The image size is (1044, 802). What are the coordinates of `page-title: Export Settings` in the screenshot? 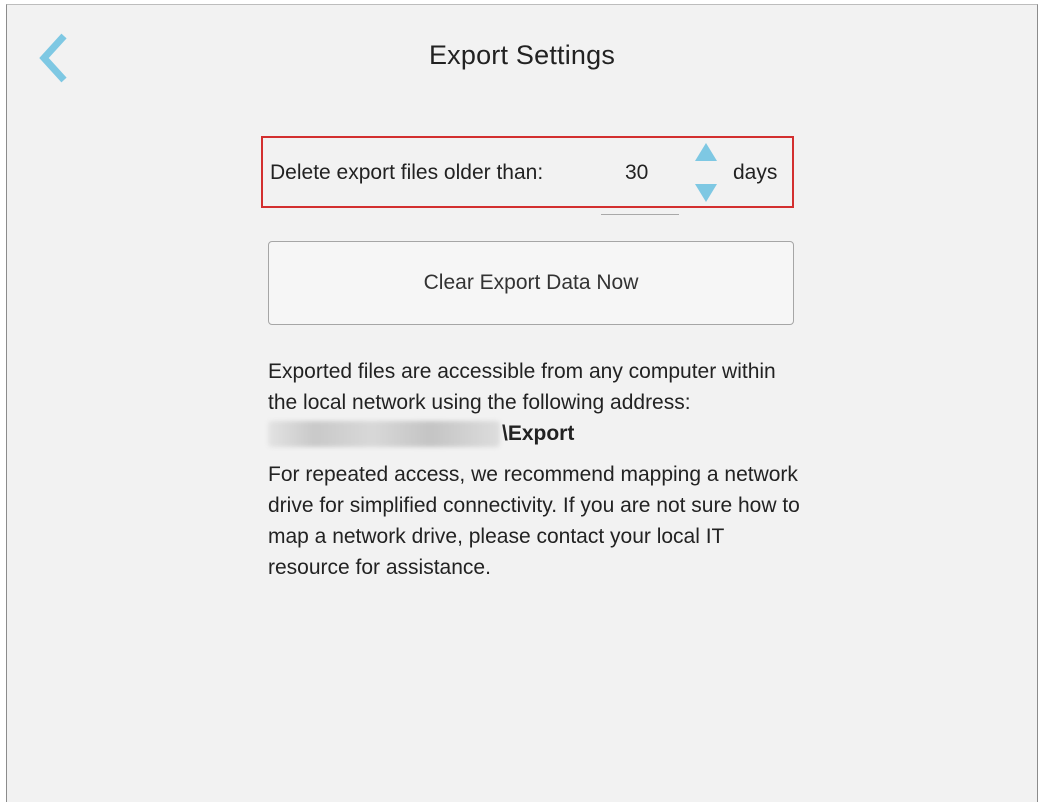 It's located at (522, 55).